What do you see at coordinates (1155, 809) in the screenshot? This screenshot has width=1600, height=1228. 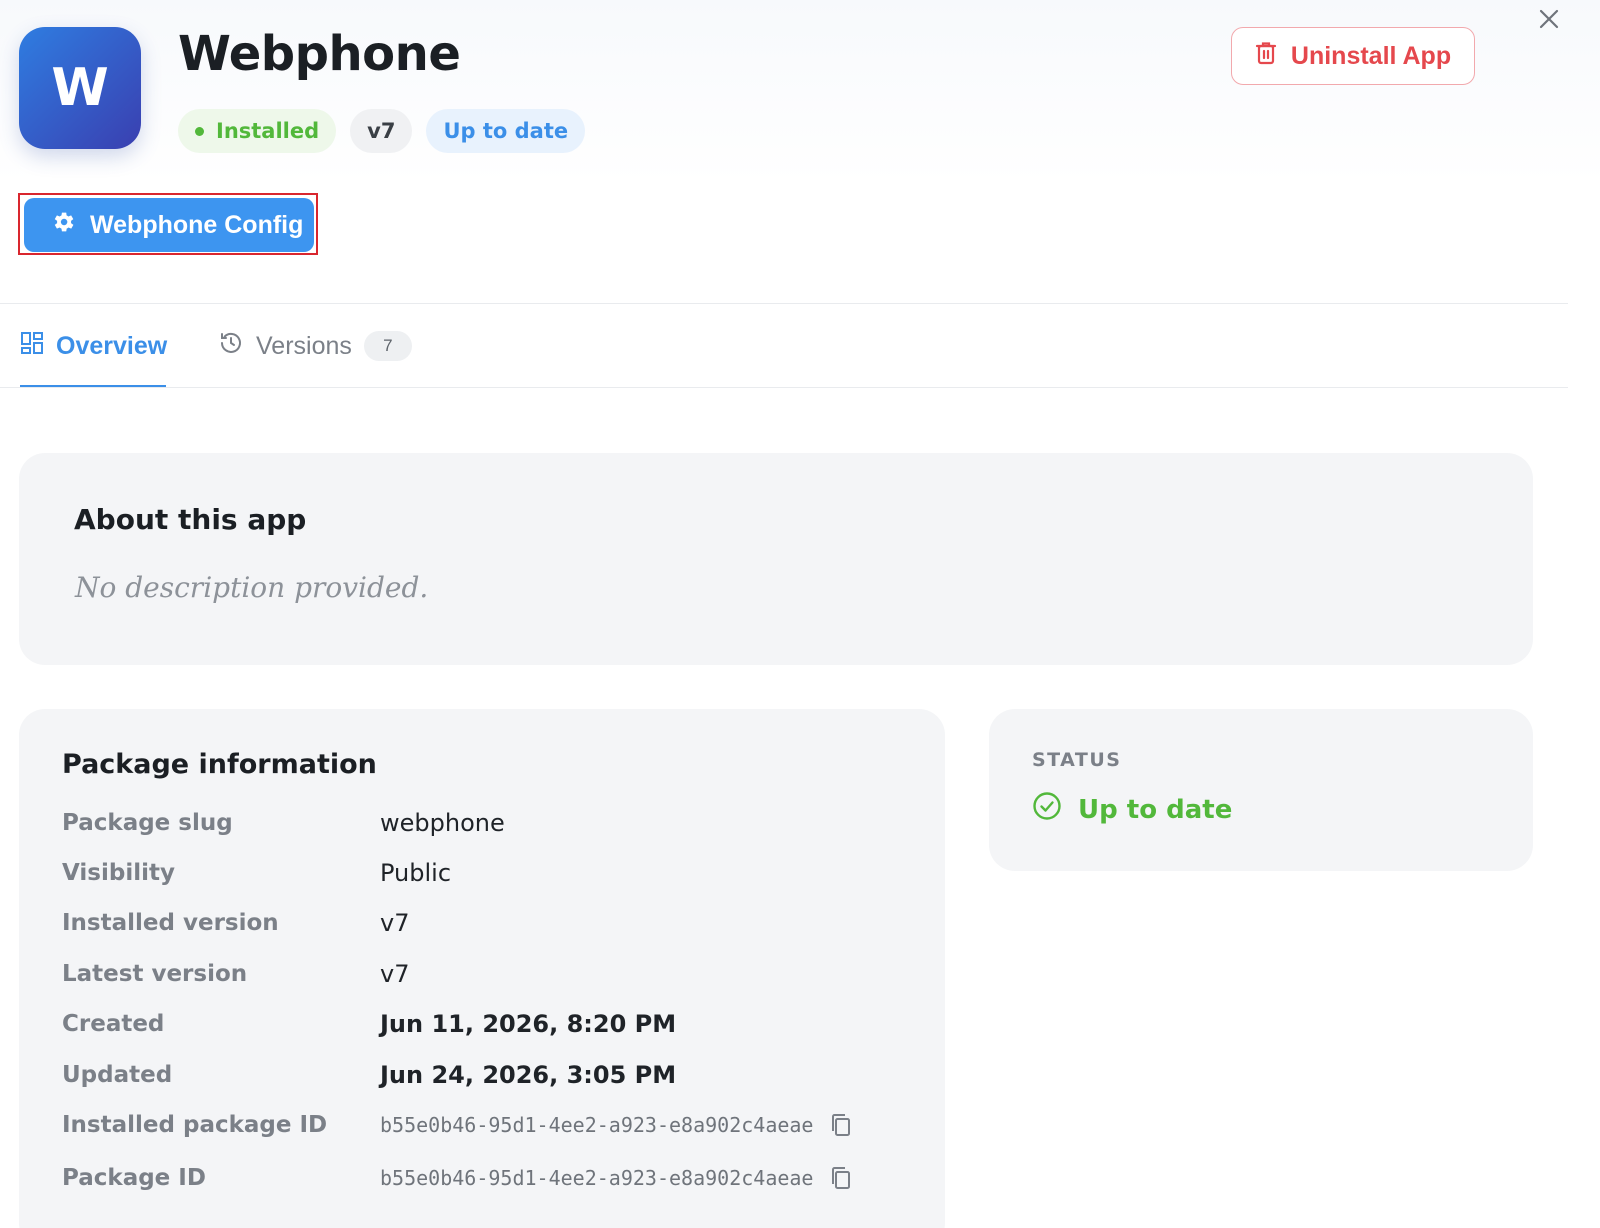 I see `status-value-label: Up to date` at bounding box center [1155, 809].